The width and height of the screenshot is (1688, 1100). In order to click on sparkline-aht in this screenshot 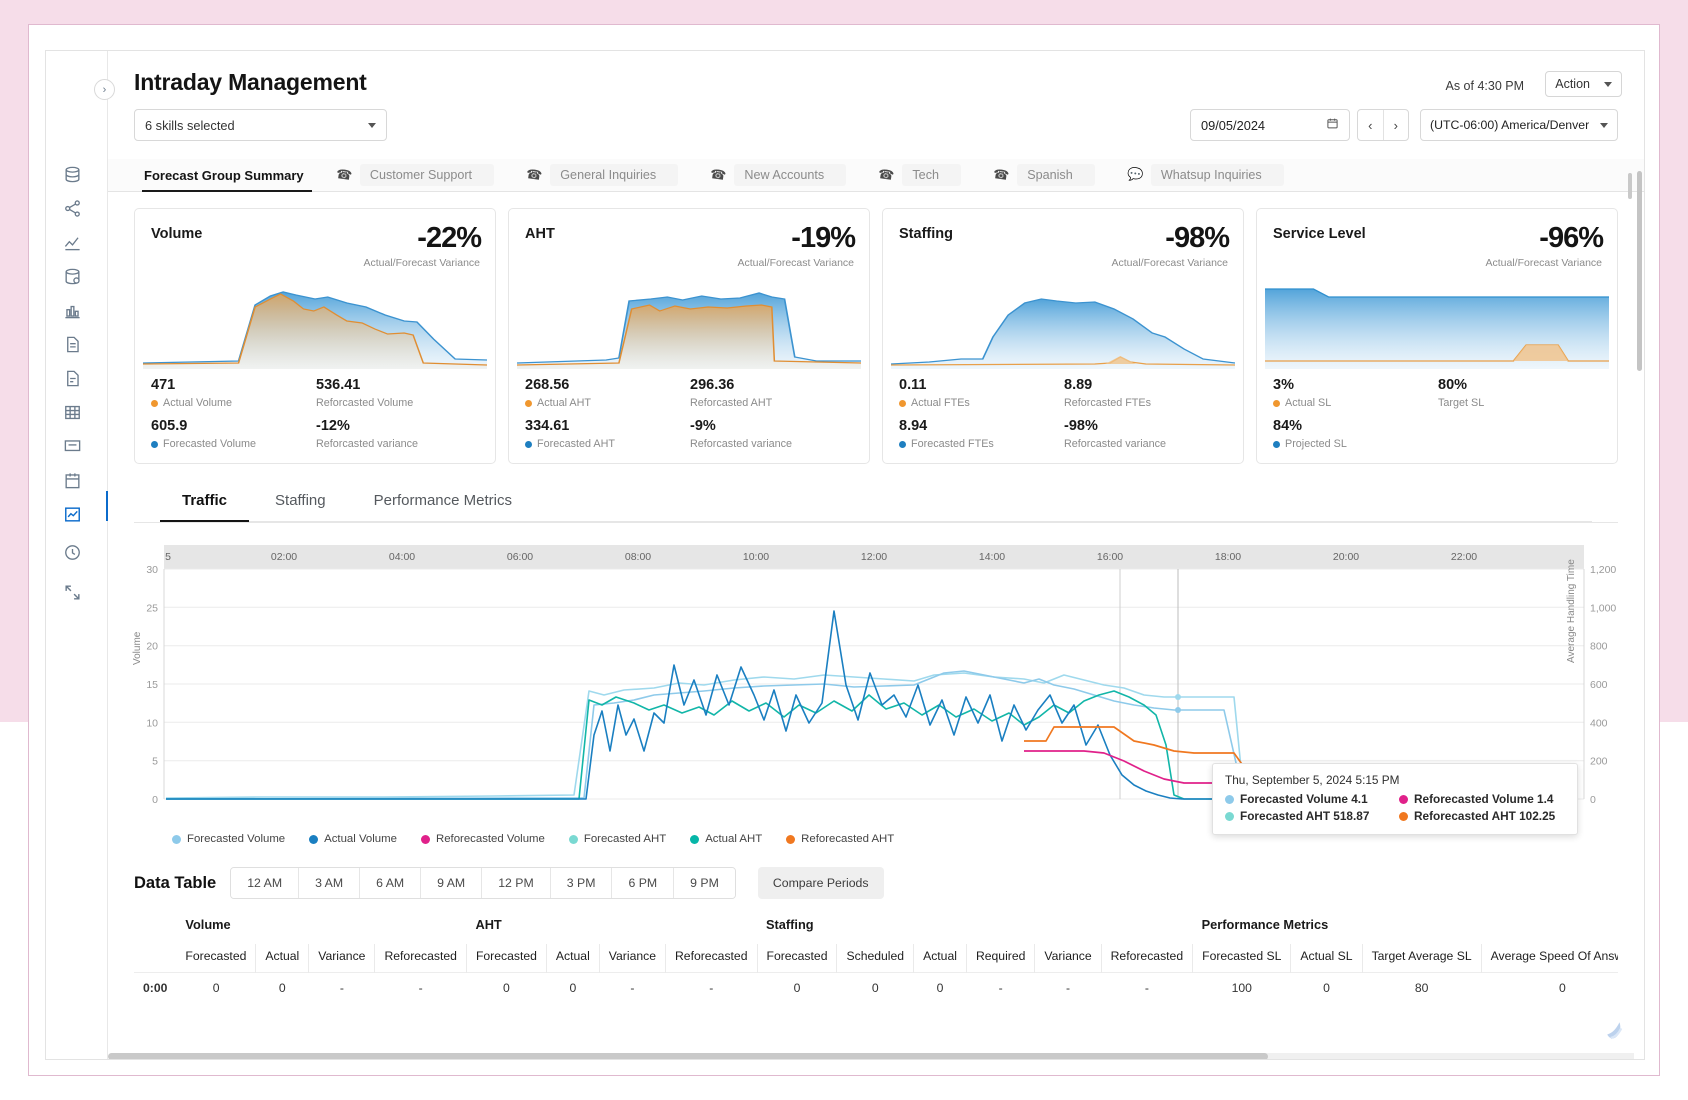, I will do `click(689, 323)`.